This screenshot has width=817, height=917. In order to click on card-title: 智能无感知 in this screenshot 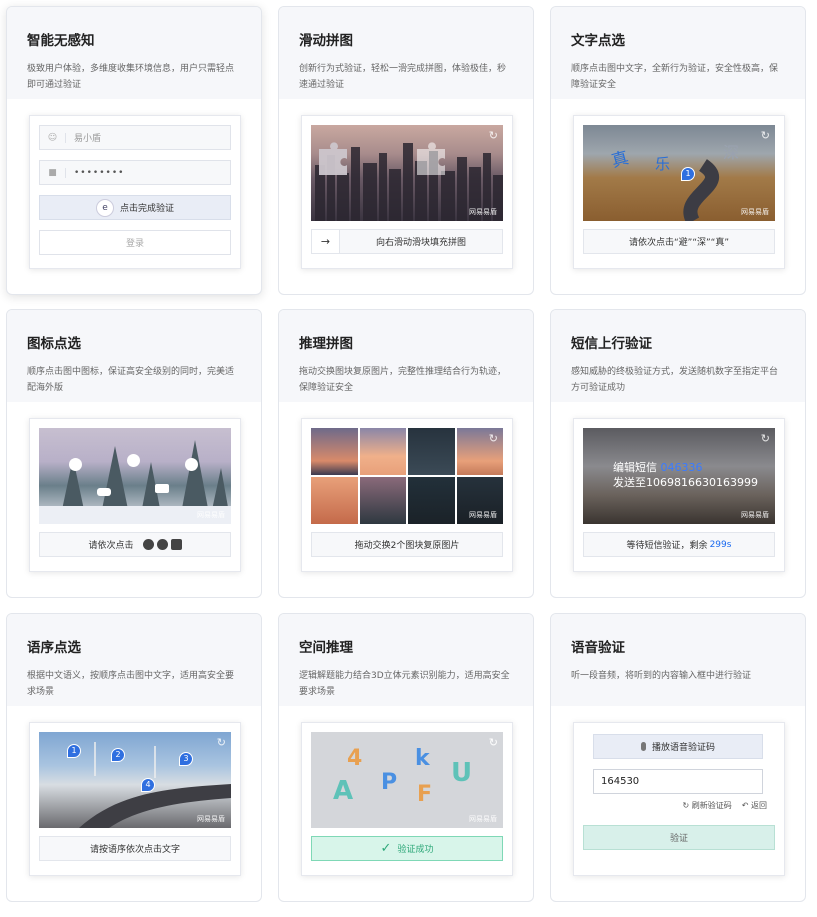, I will do `click(61, 41)`.